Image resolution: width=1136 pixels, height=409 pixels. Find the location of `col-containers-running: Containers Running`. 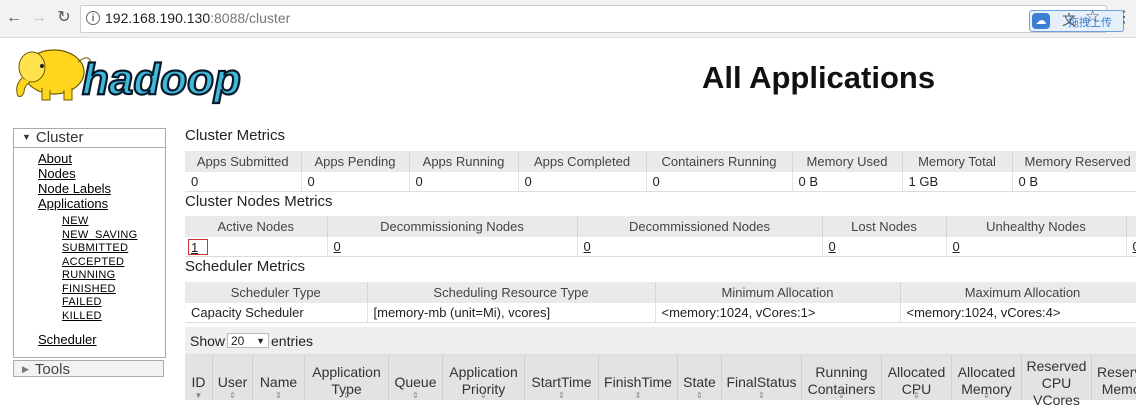

col-containers-running: Containers Running is located at coordinates (719, 161).